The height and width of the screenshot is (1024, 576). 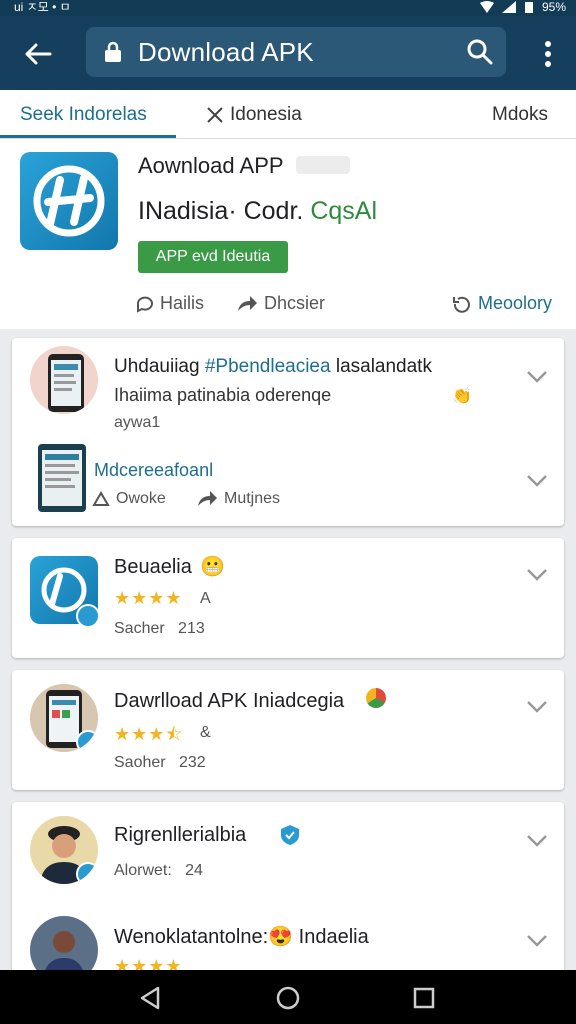 I want to click on refresh-icon, so click(x=461, y=304).